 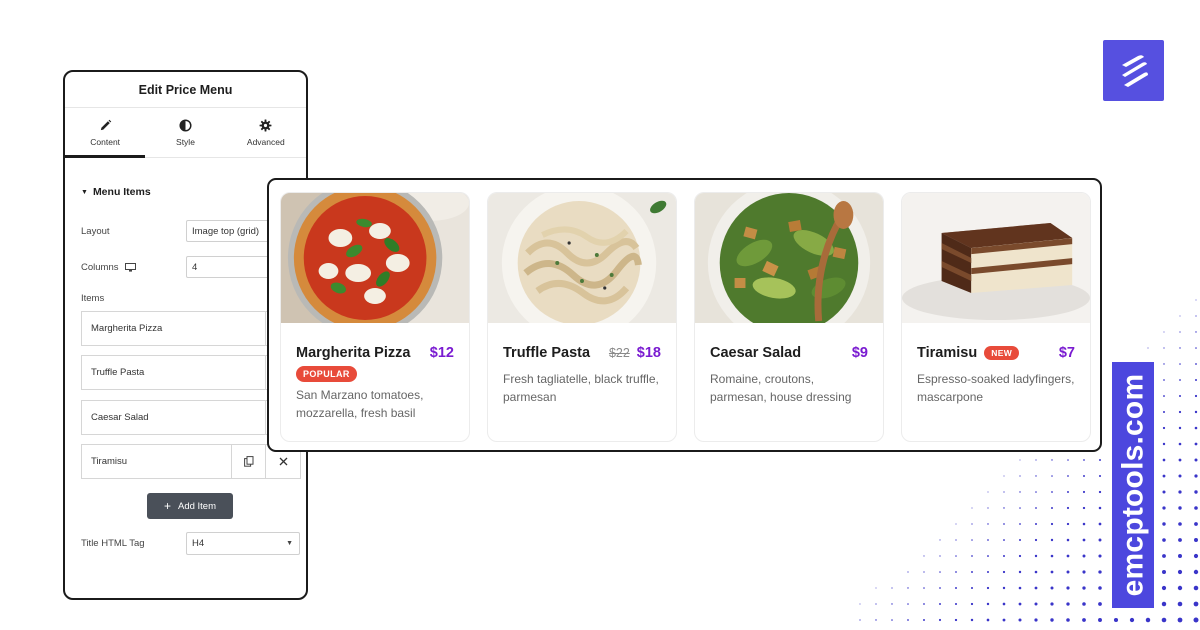 I want to click on caret-down-icon: ▼, so click(x=84, y=192).